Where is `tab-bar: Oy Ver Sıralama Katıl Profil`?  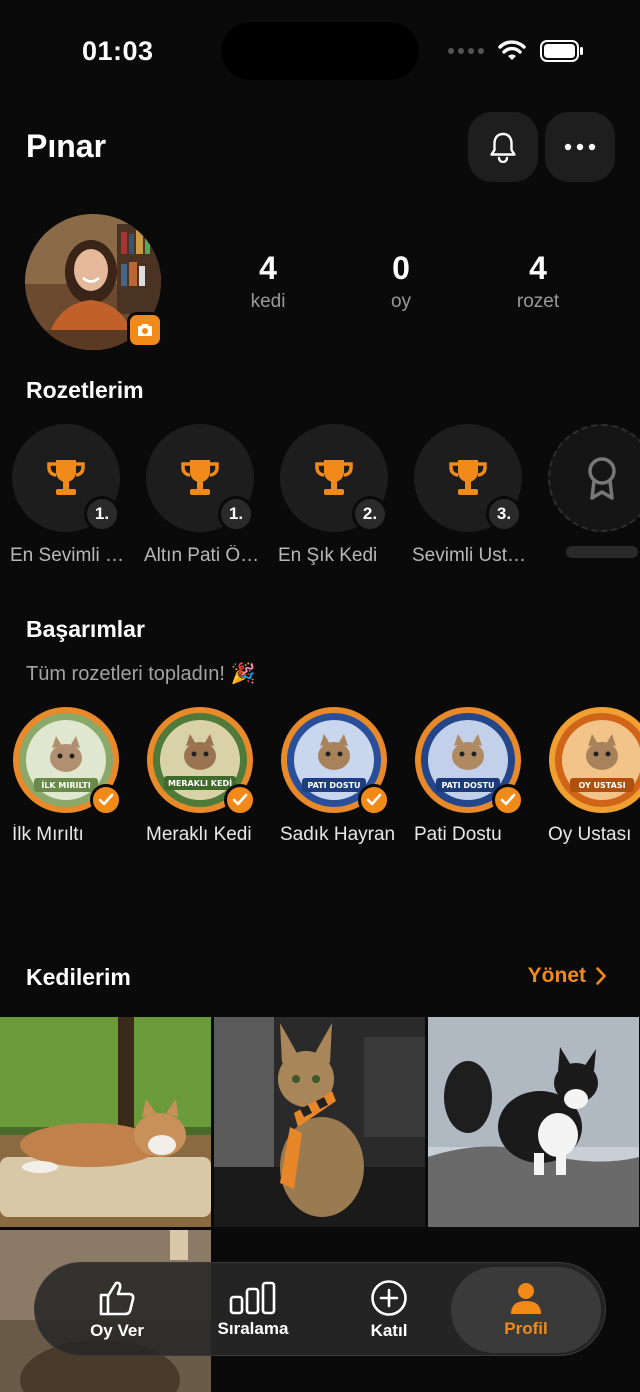 tab-bar: Oy Ver Sıralama Katıl Profil is located at coordinates (320, 1309).